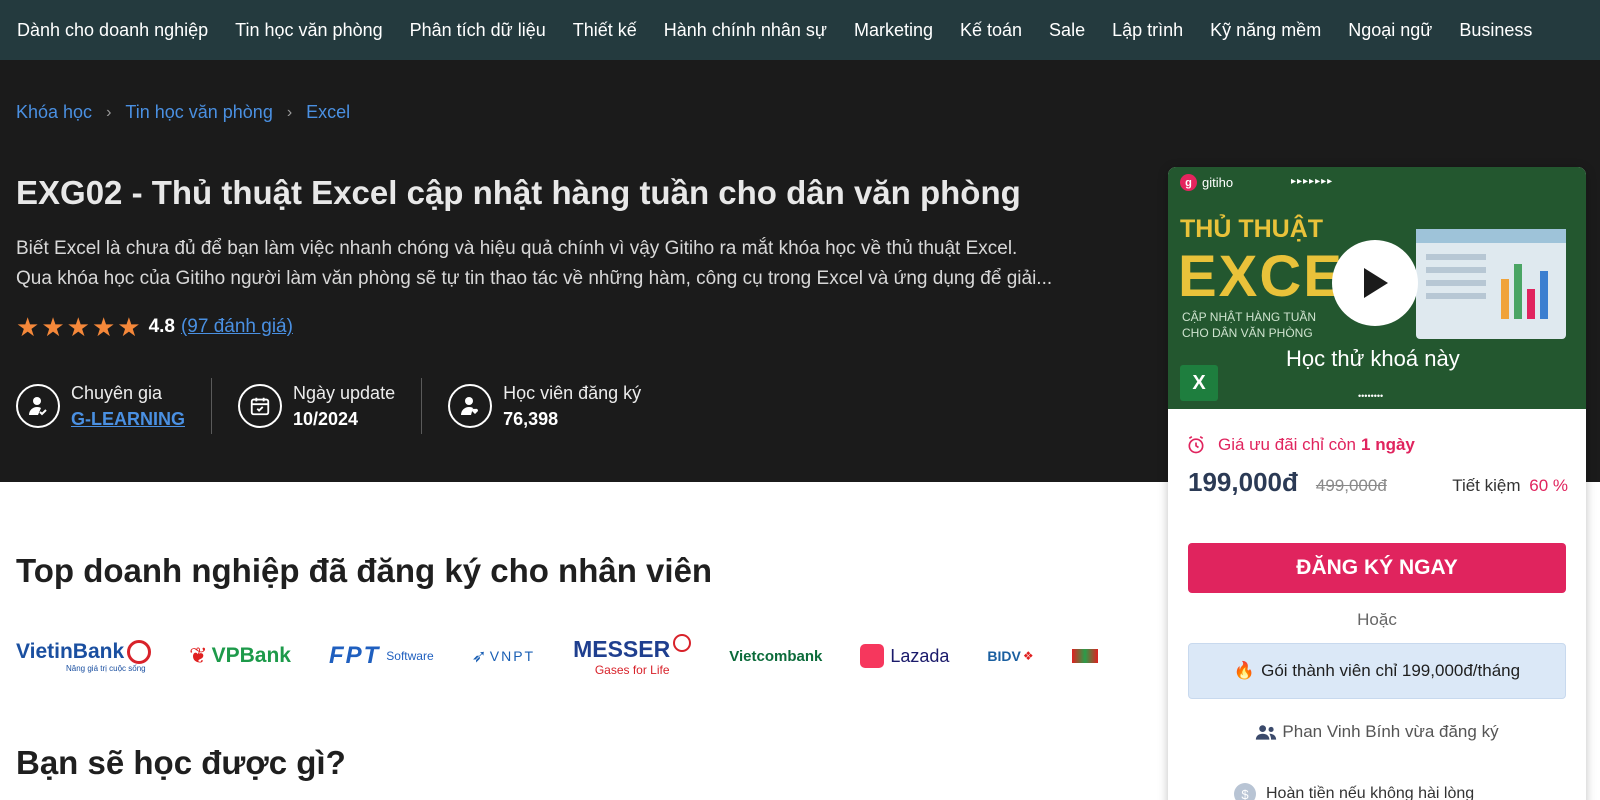 This screenshot has height=800, width=1600. I want to click on nav-item-data-analysis: Phân tích dữ liệu, so click(478, 30).